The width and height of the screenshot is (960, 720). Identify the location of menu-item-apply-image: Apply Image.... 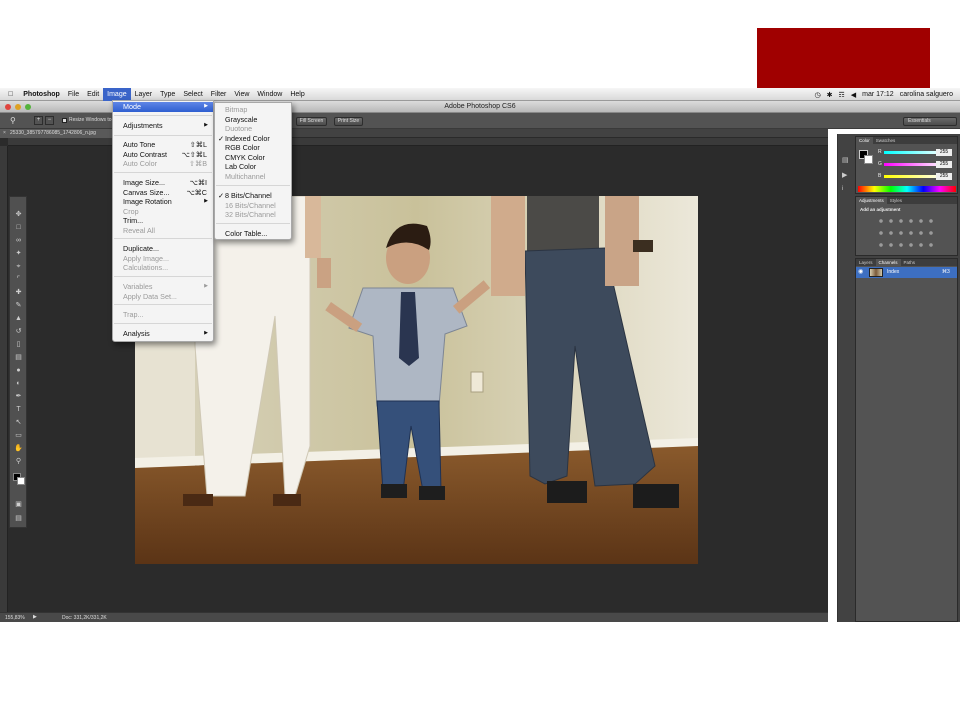
(146, 258).